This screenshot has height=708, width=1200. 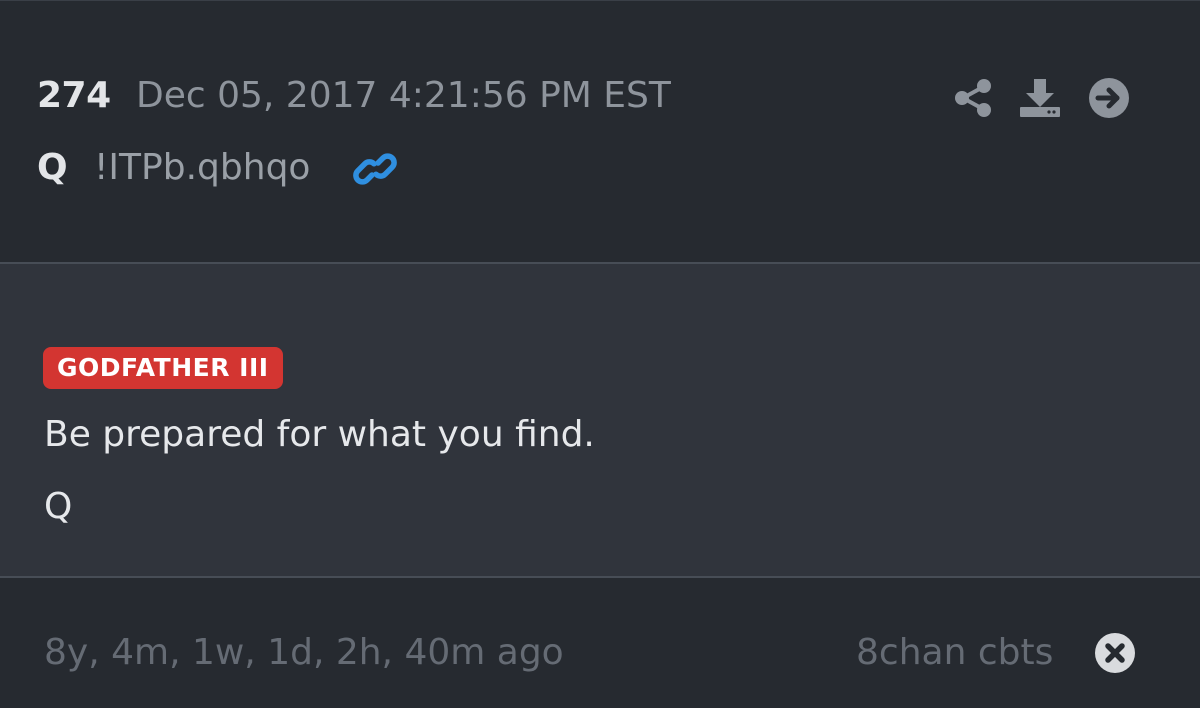 I want to click on post-number: 274, so click(x=74, y=95).